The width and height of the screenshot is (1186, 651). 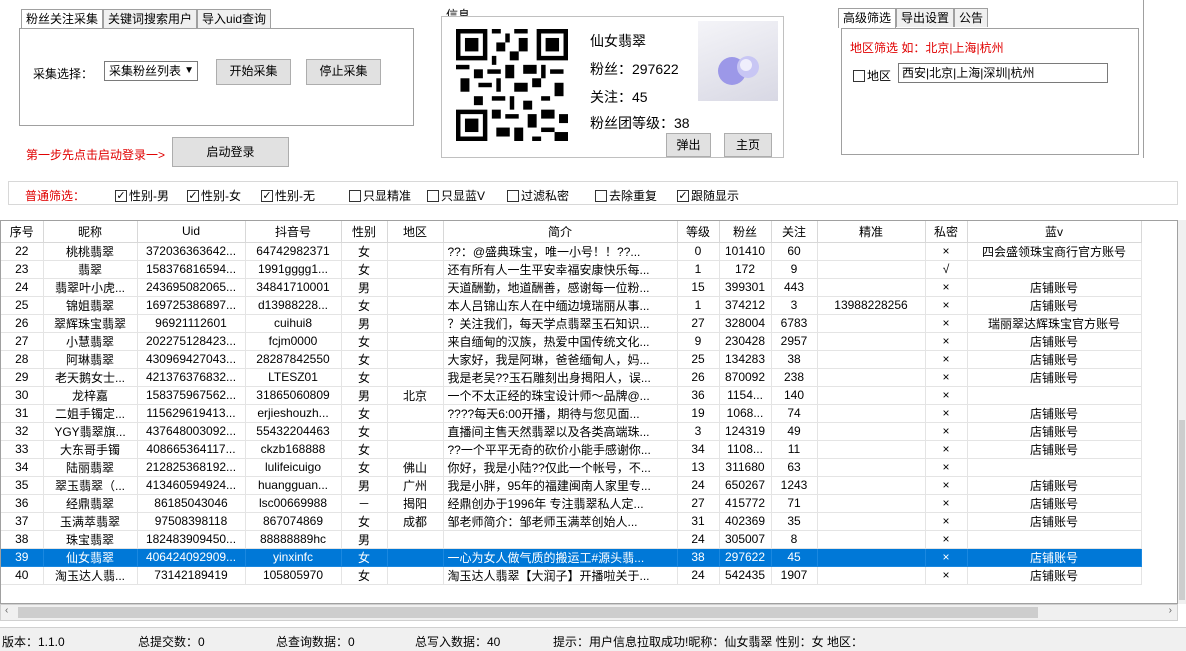 What do you see at coordinates (288, 195) in the screenshot?
I see `filter-gender-none: ✓ 性别-无` at bounding box center [288, 195].